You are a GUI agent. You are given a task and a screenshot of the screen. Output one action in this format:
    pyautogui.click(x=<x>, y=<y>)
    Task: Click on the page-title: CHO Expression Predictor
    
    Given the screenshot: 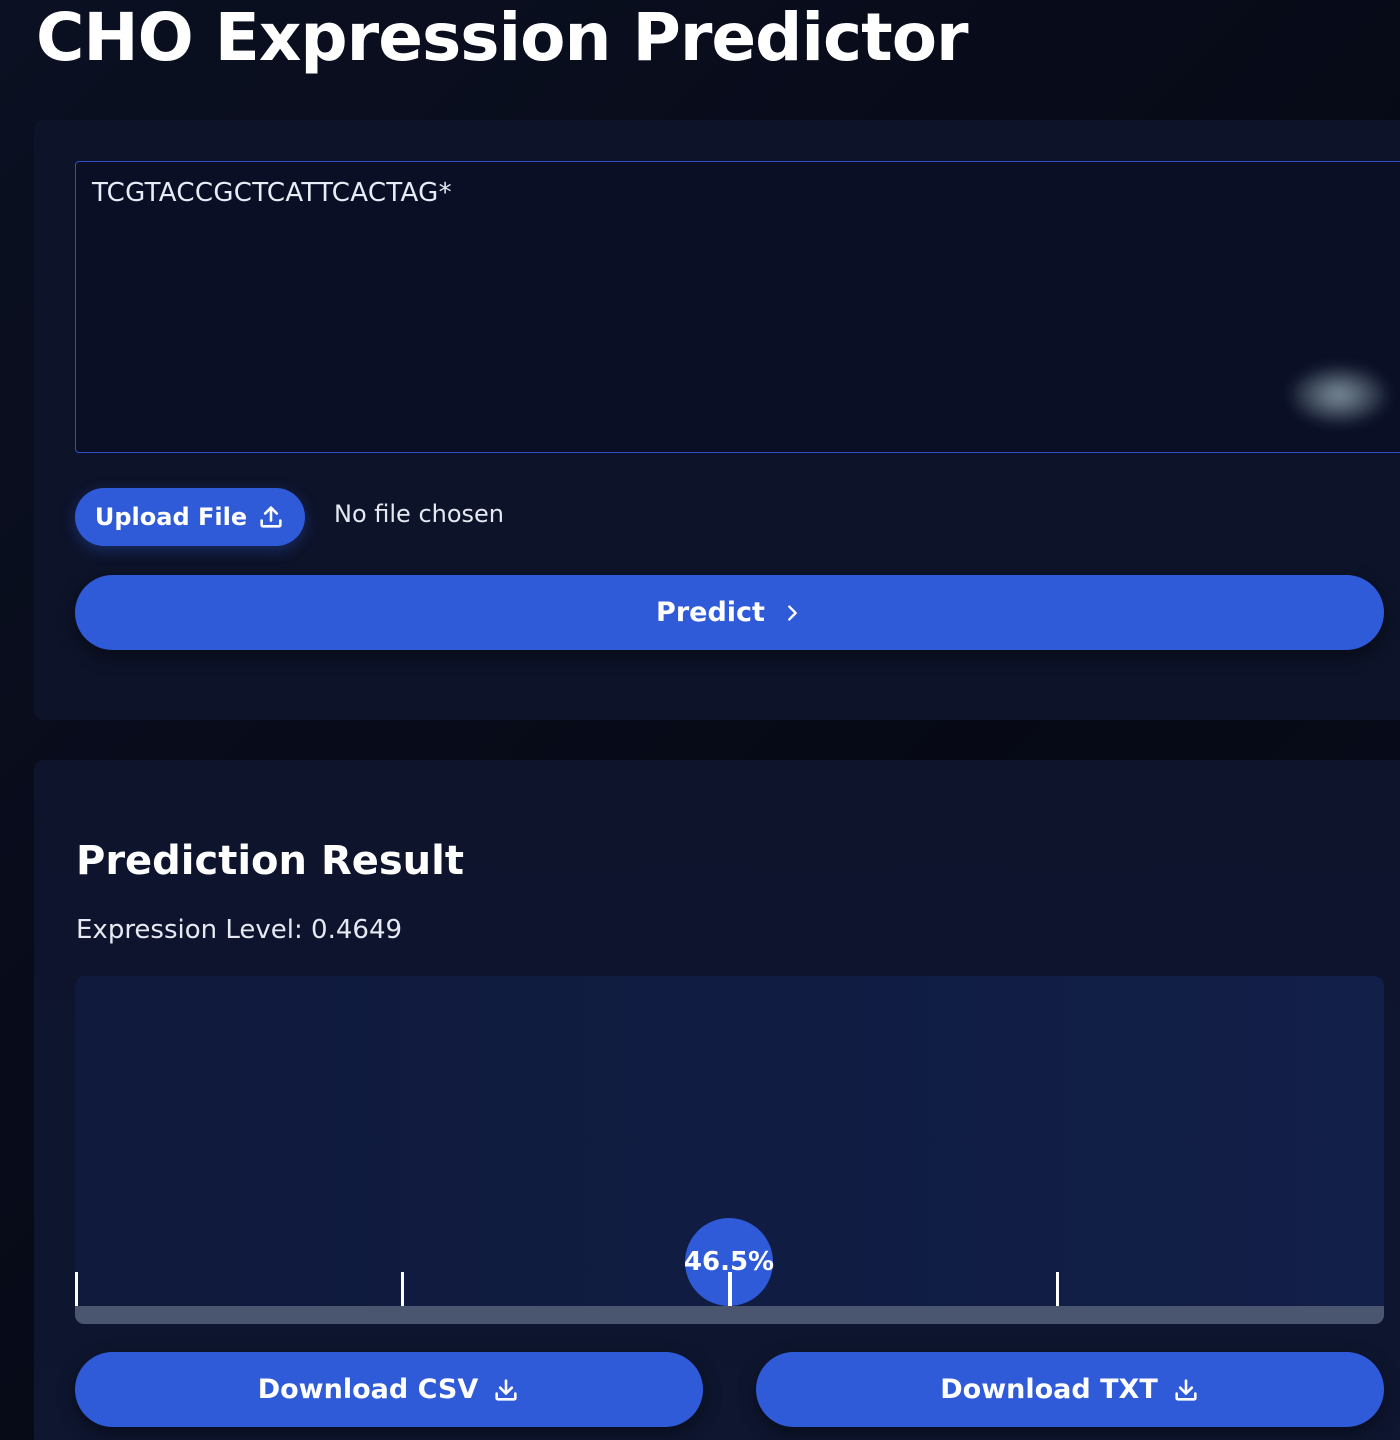 What is the action you would take?
    pyautogui.click(x=502, y=38)
    